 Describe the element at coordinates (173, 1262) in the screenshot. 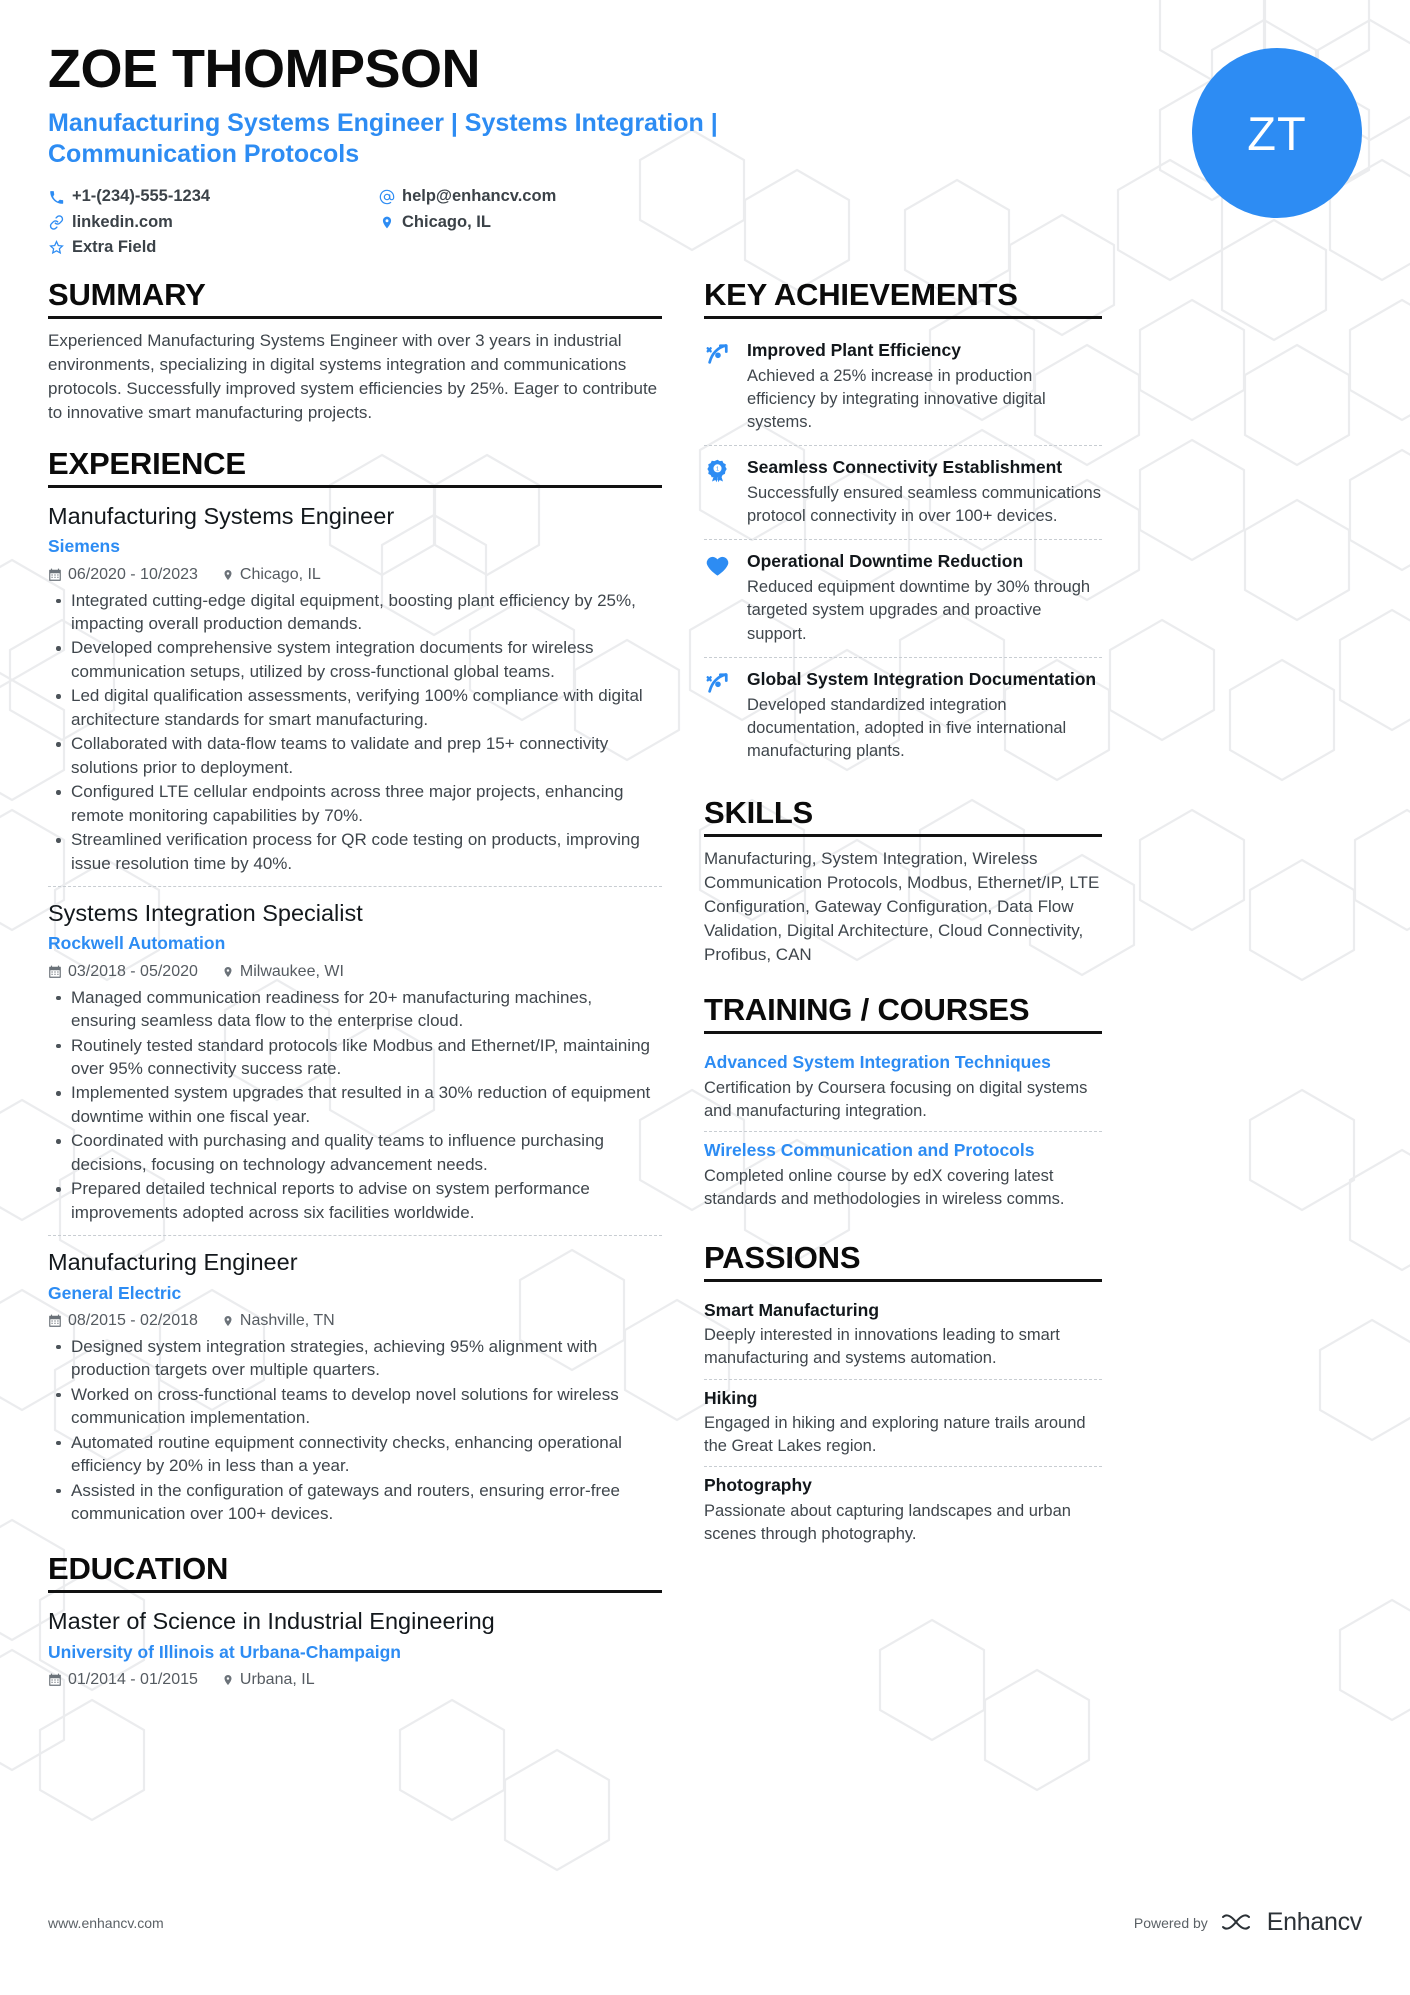

I see `experience-role: Manufacturing Engineer` at that location.